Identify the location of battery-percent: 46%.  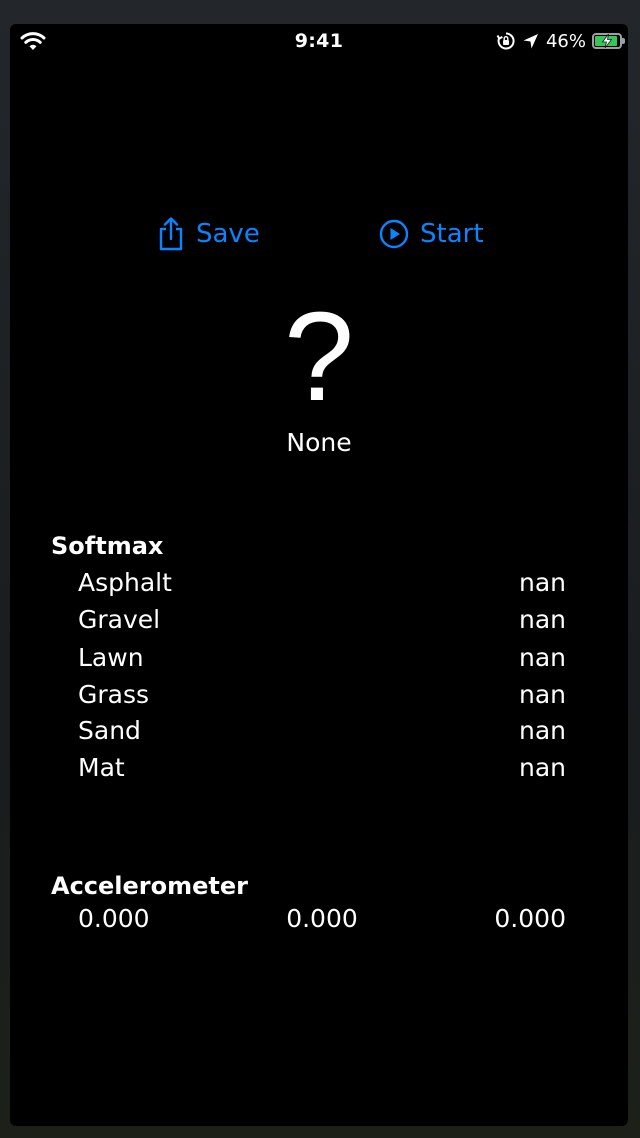
(565, 41).